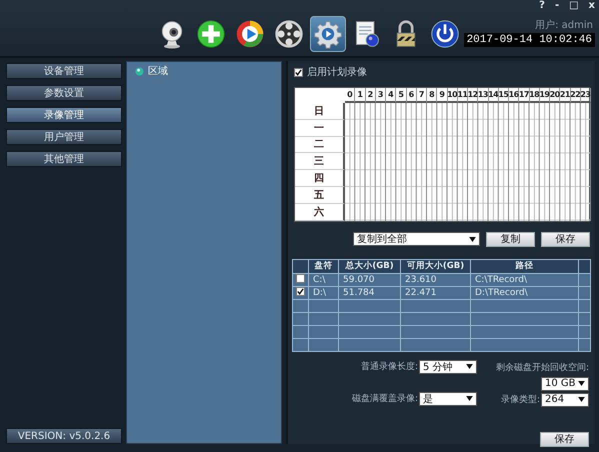 The image size is (599, 452). Describe the element at coordinates (442, 95) in the screenshot. I see `hour-label: 9` at that location.